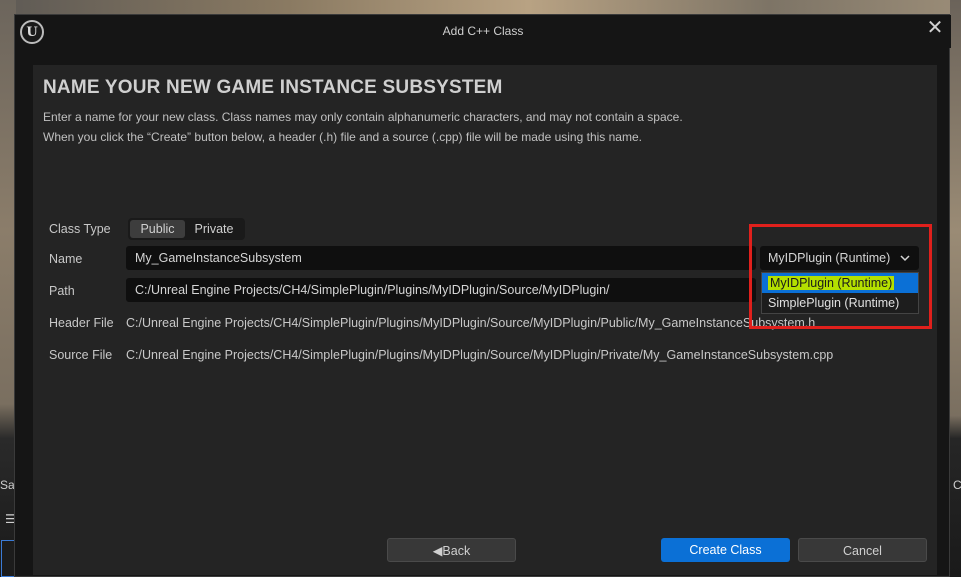  I want to click on cancel-button: Cancel, so click(862, 550).